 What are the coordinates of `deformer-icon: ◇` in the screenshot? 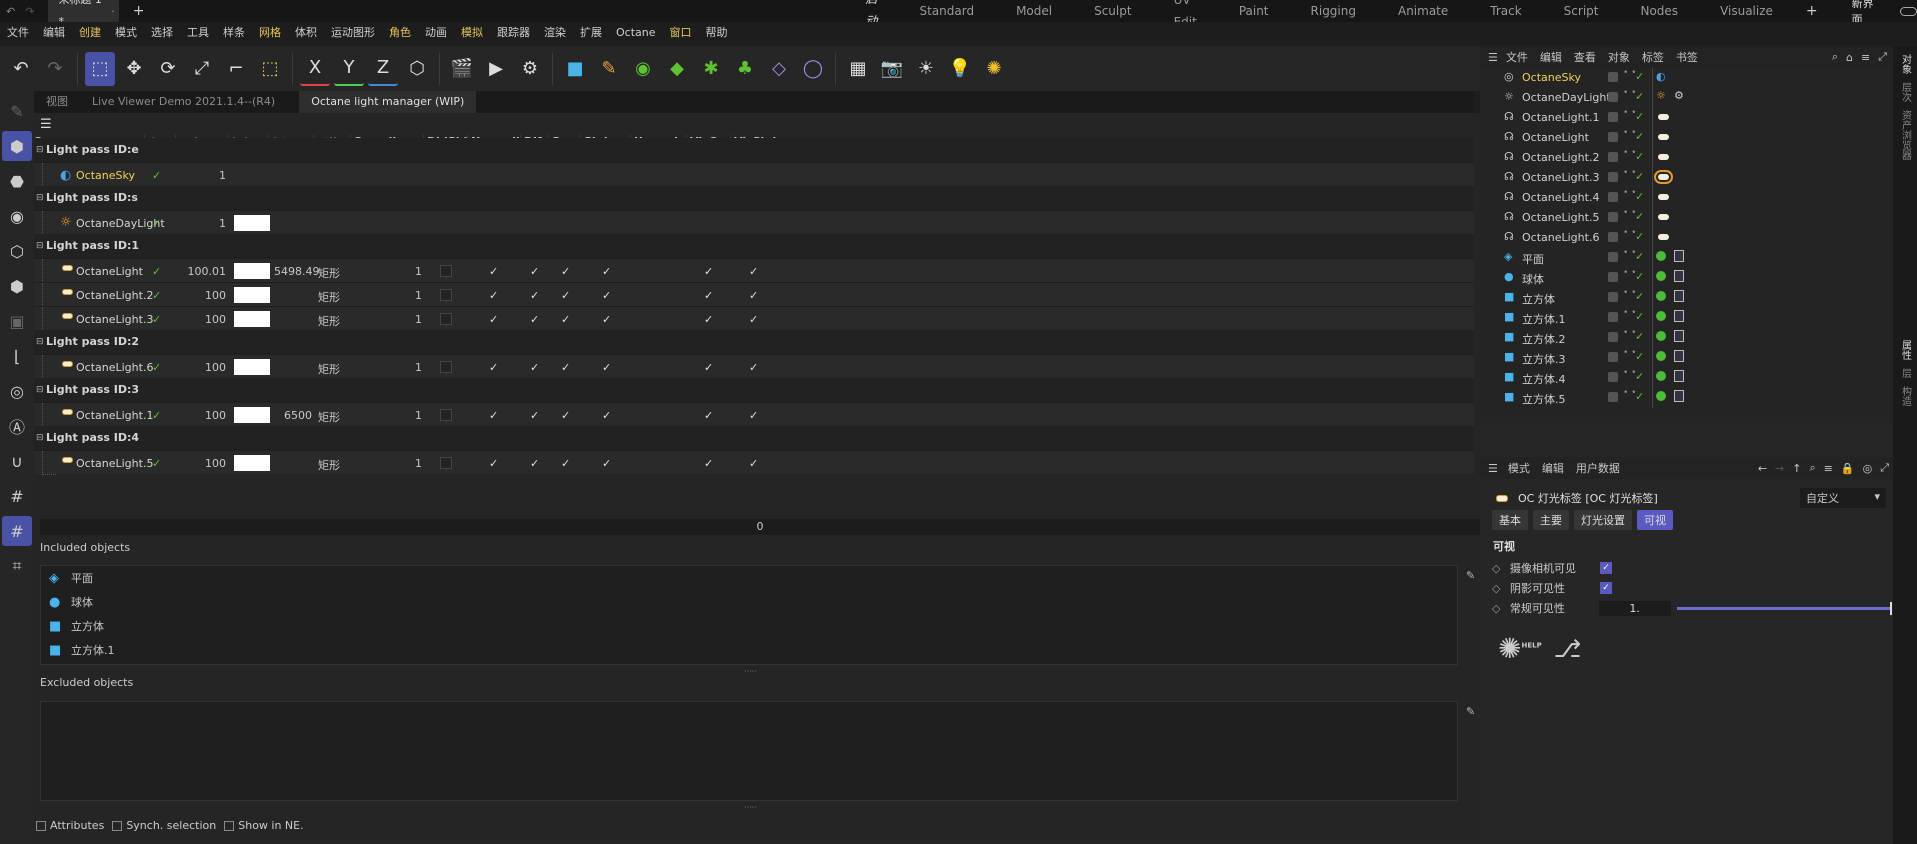 It's located at (779, 69).